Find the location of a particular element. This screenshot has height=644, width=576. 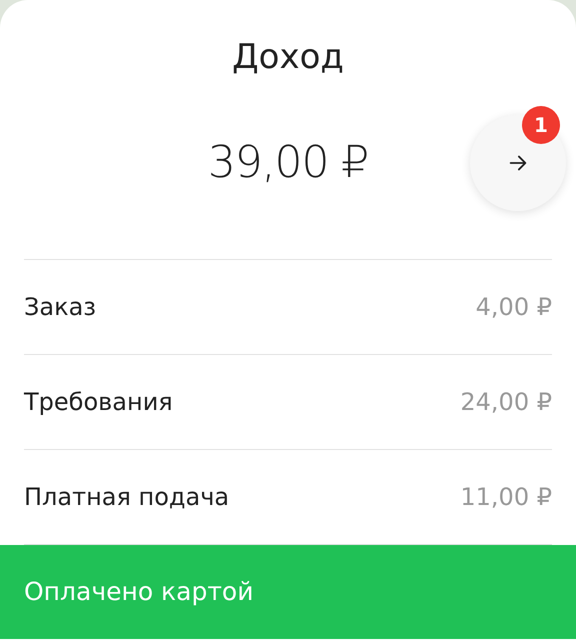

title: Доход is located at coordinates (288, 57).